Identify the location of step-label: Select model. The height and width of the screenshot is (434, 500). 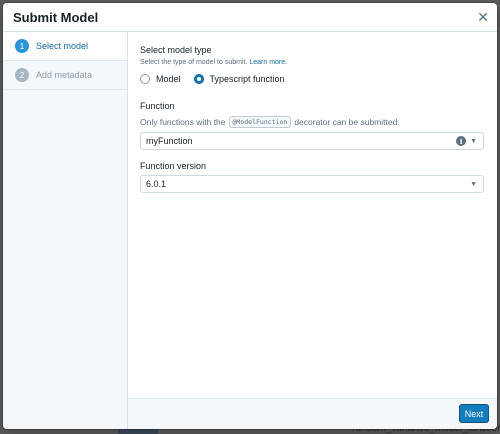
(62, 46).